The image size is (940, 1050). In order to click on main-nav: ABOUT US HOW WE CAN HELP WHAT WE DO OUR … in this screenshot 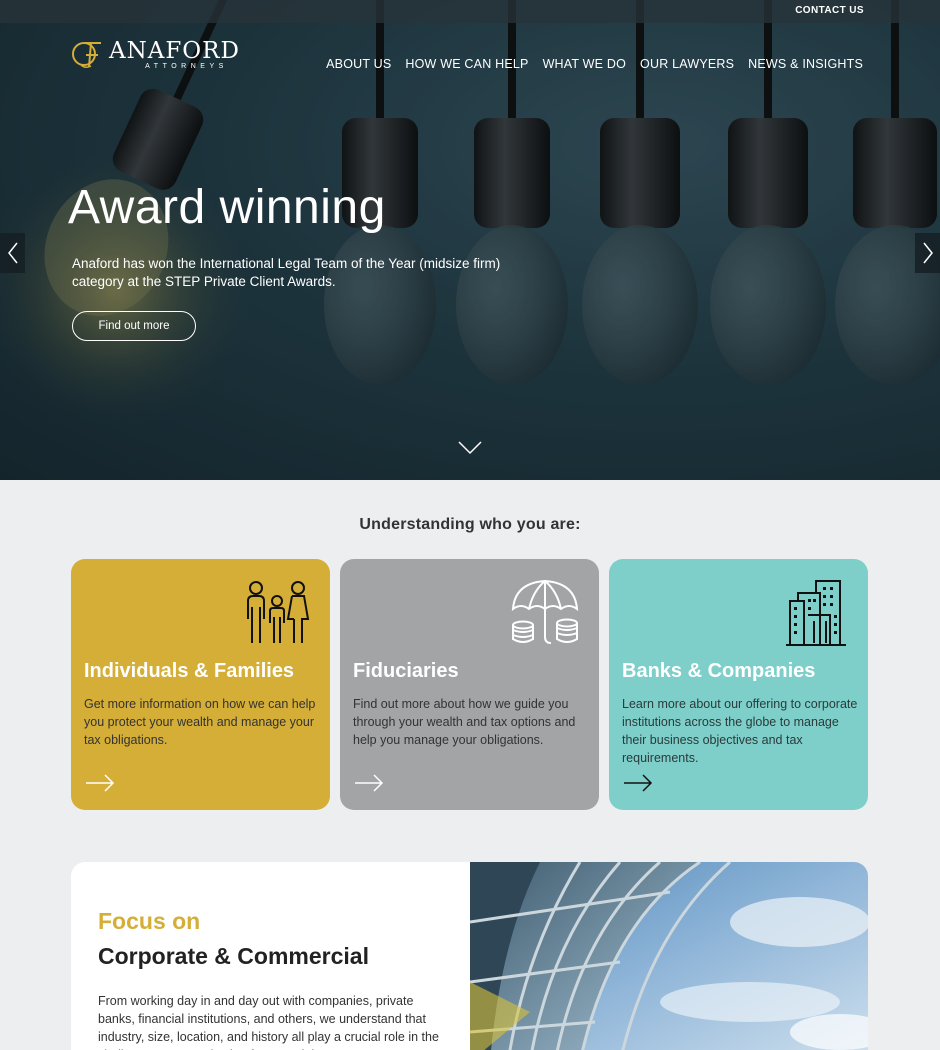, I will do `click(594, 64)`.